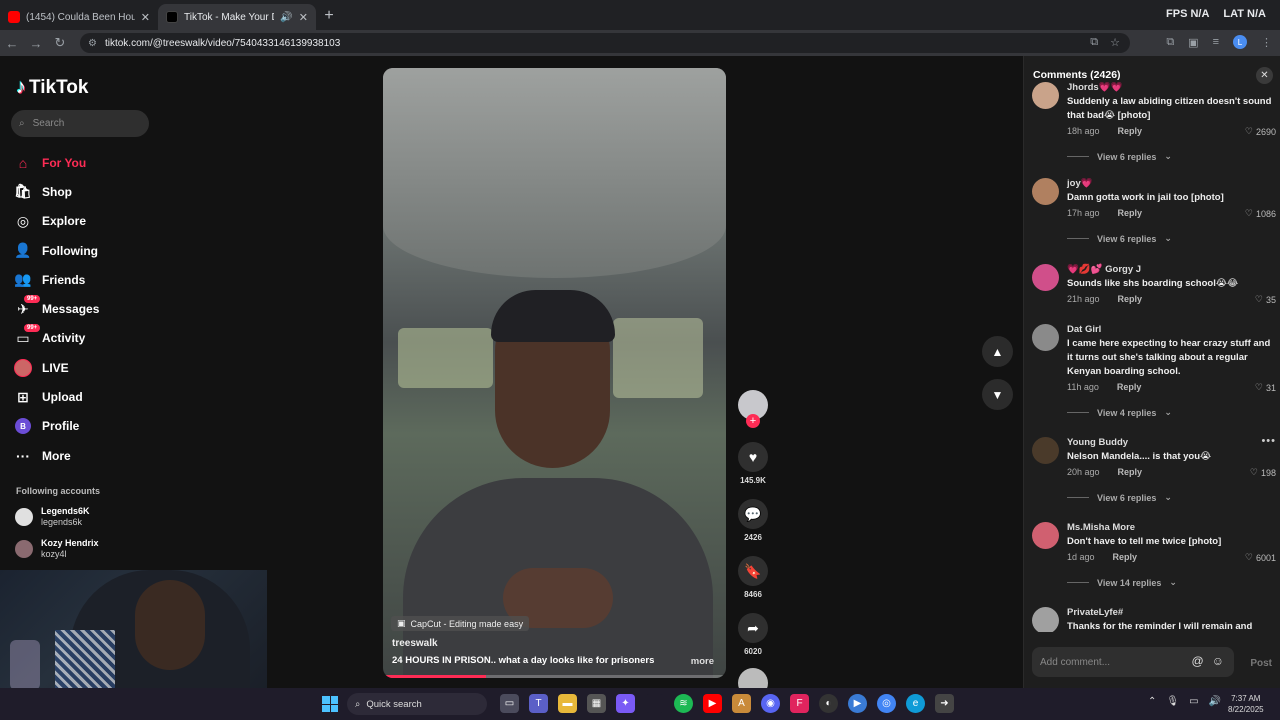 Image resolution: width=1280 pixels, height=720 pixels. I want to click on back-icon: ←, so click(12, 43).